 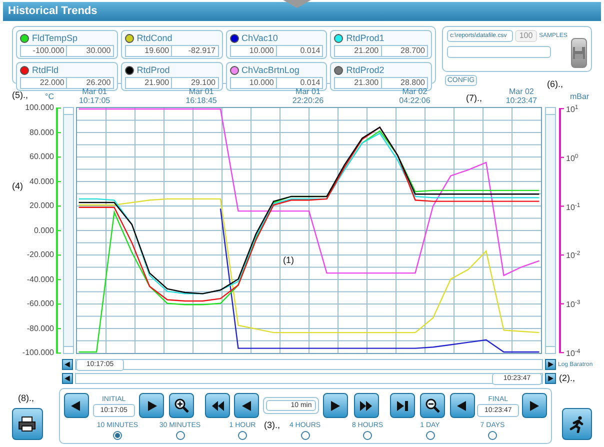 I want to click on y-axis-label: -20.000, so click(x=40, y=255).